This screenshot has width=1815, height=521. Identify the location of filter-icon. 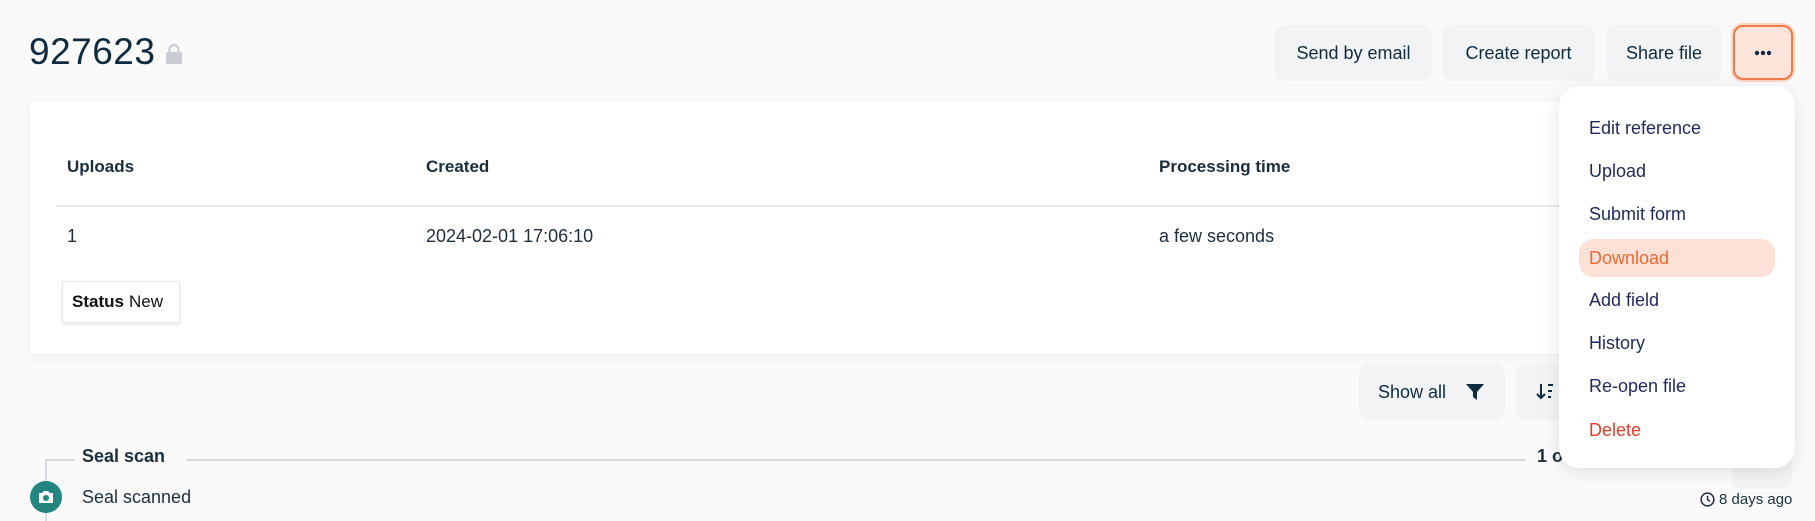
(1475, 392).